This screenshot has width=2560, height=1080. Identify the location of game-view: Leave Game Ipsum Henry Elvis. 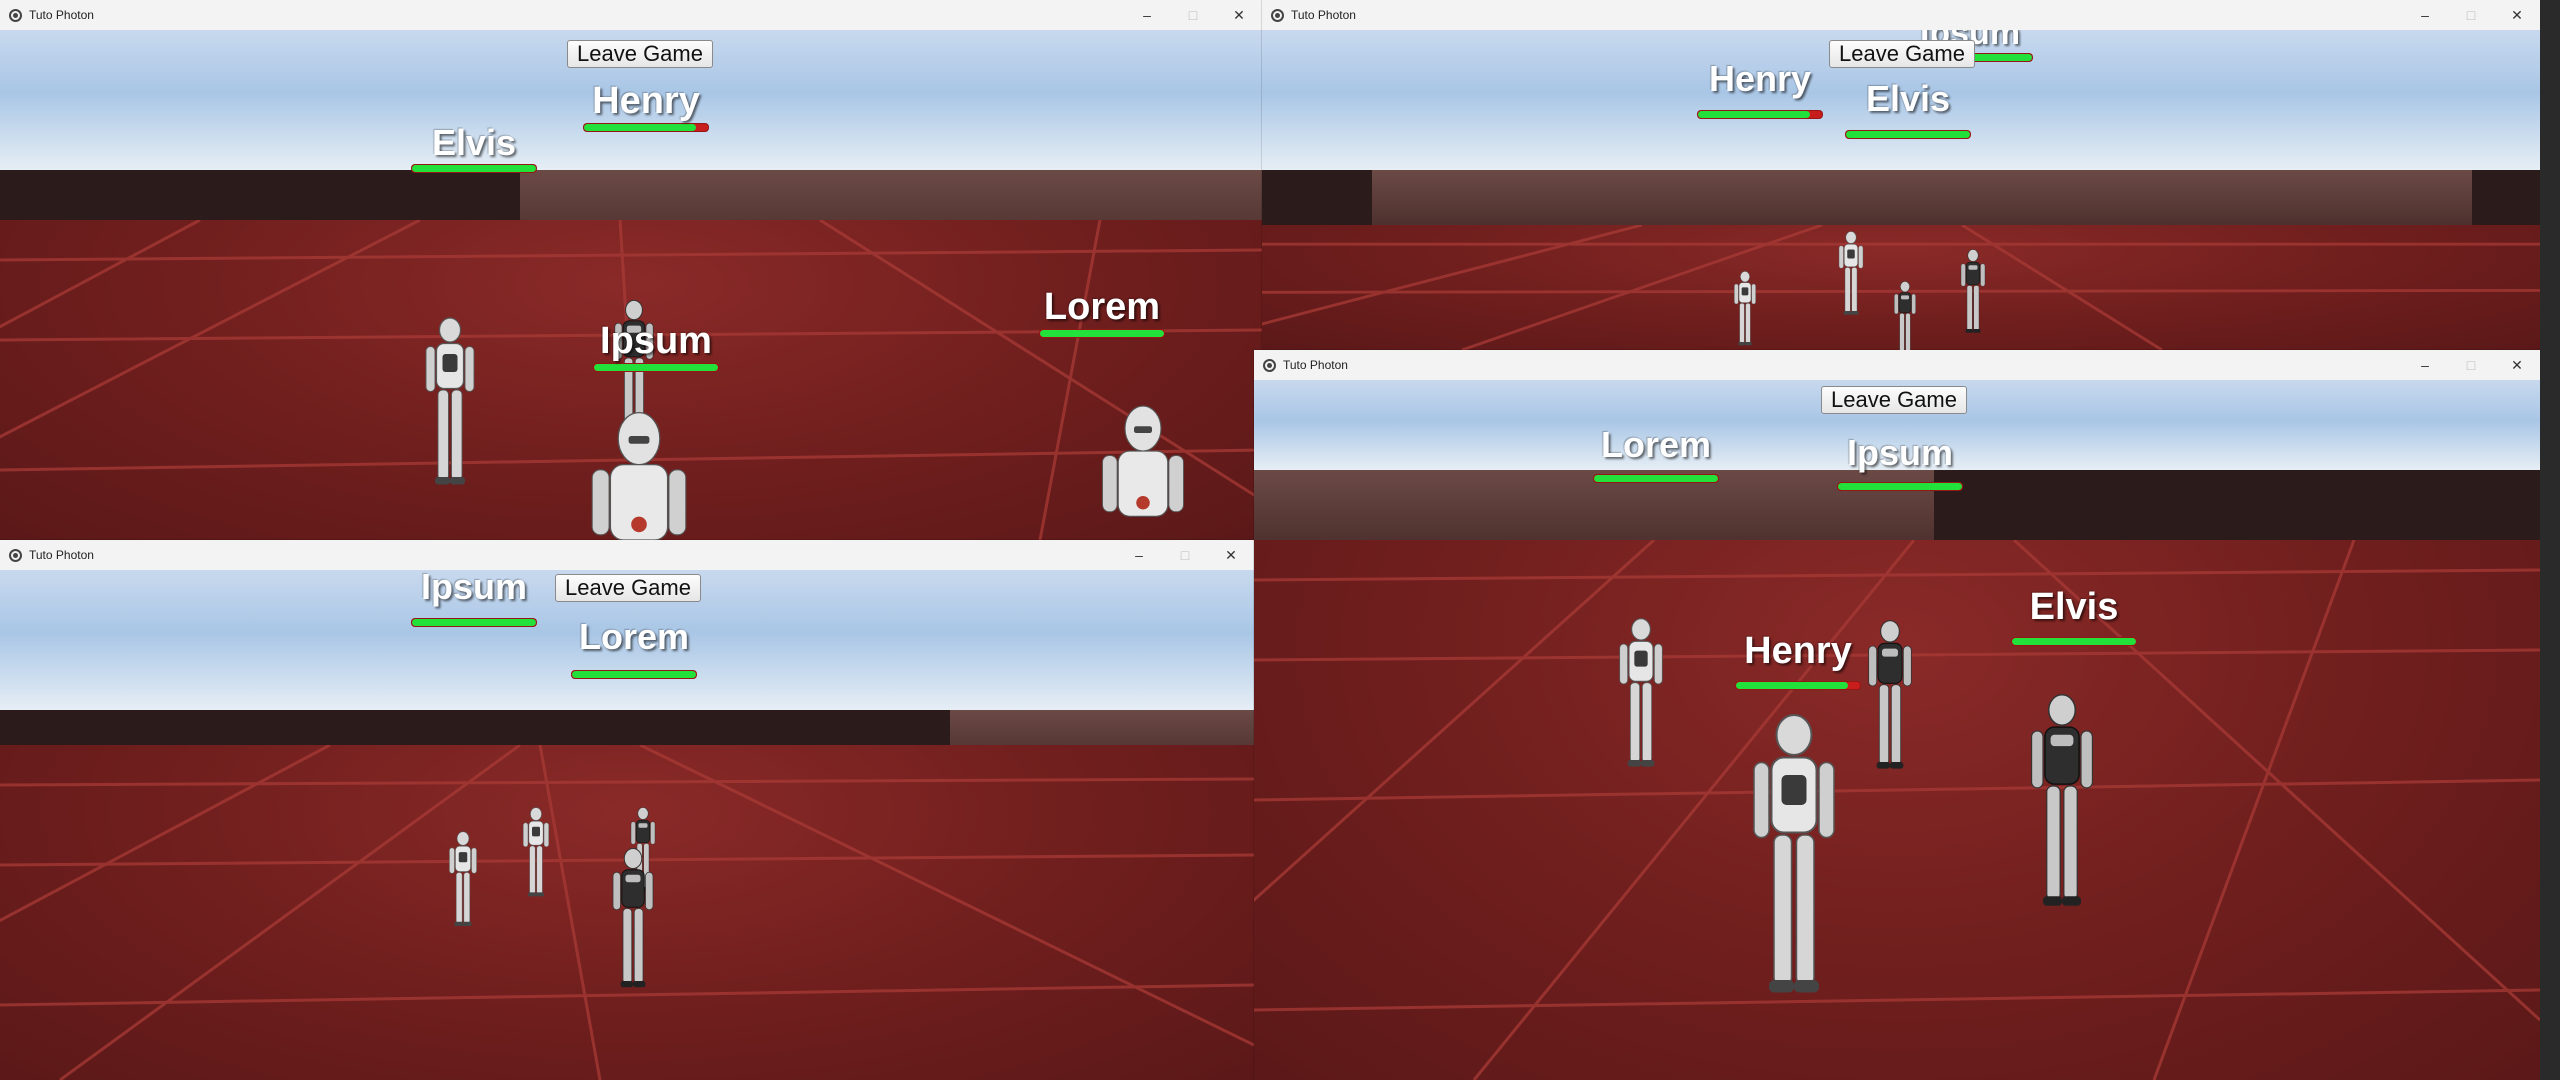
(1901, 190).